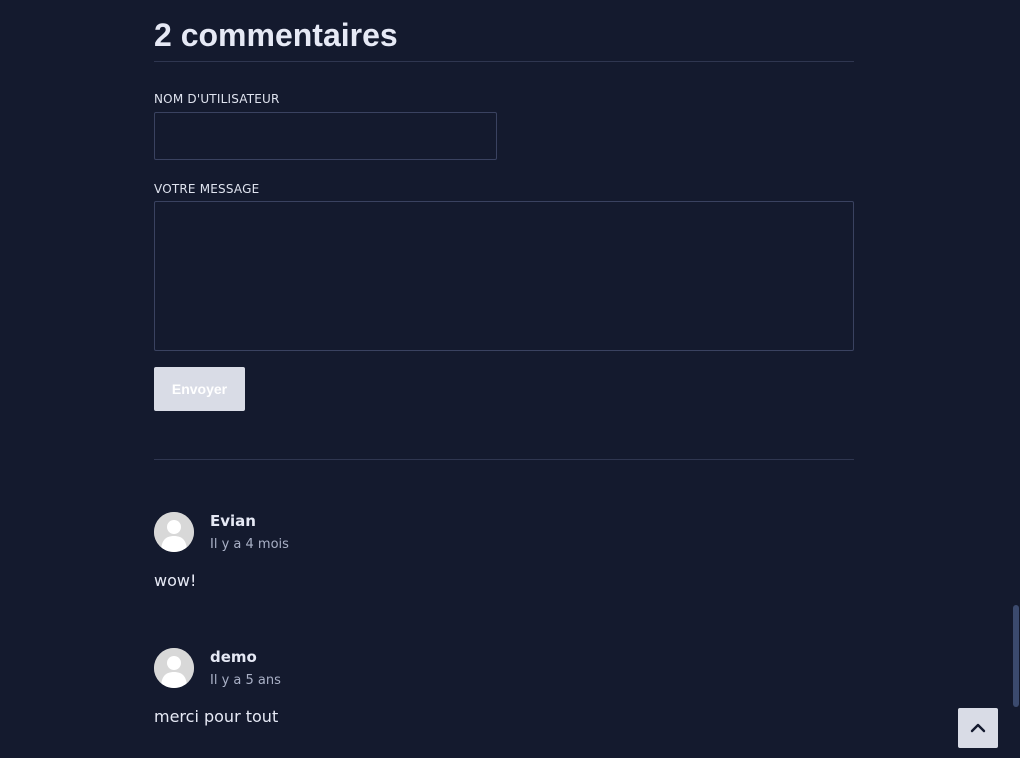 The width and height of the screenshot is (1020, 758). What do you see at coordinates (233, 521) in the screenshot?
I see `comment-author: Evian` at bounding box center [233, 521].